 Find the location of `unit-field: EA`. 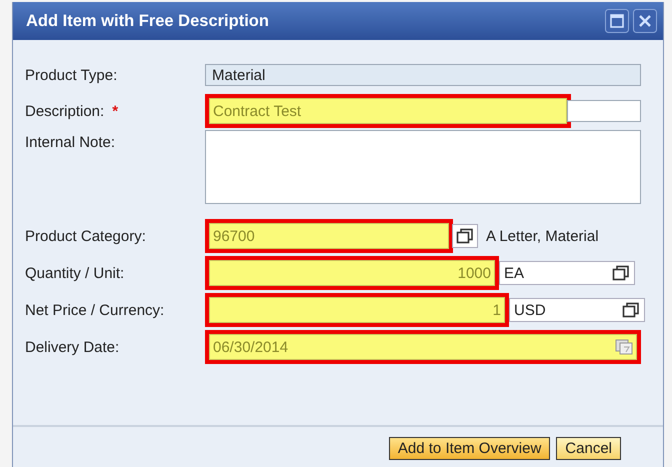

unit-field: EA is located at coordinates (567, 273).